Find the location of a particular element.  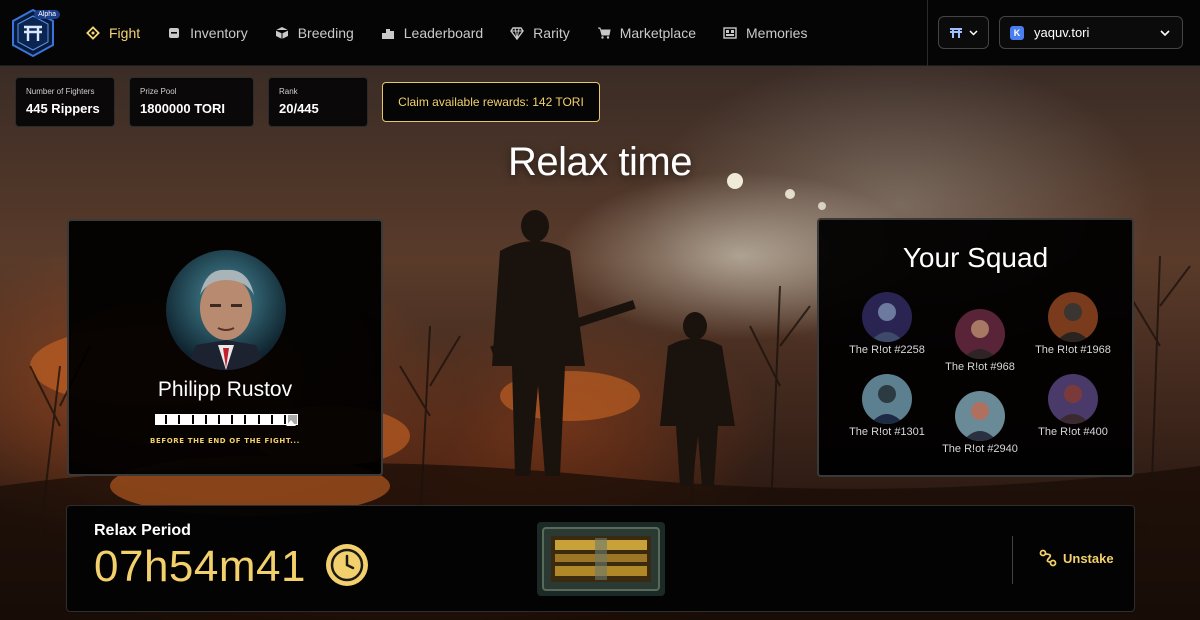

stat-value: 20/445 is located at coordinates (299, 108).